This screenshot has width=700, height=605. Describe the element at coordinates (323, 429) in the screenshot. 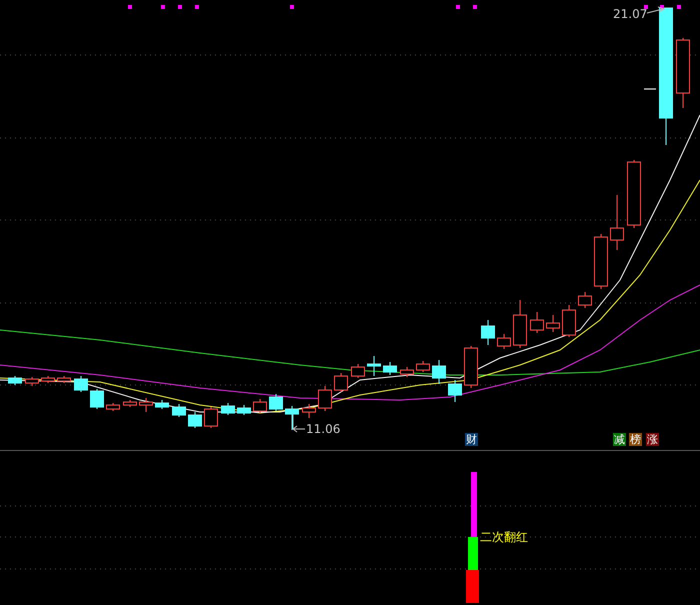

I see `low-price-label: 11.06` at that location.